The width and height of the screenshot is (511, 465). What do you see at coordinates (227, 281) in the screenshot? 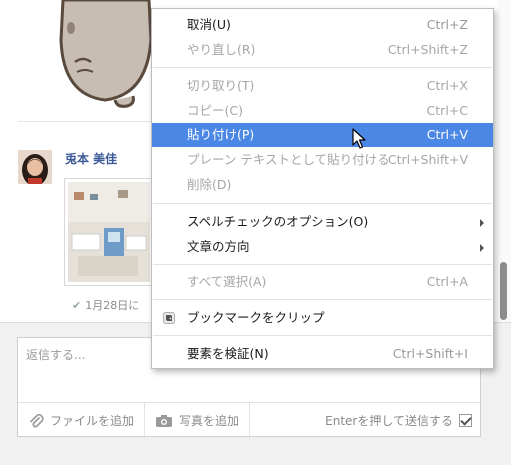
I see `menu-item-label: すべて選択(A)` at bounding box center [227, 281].